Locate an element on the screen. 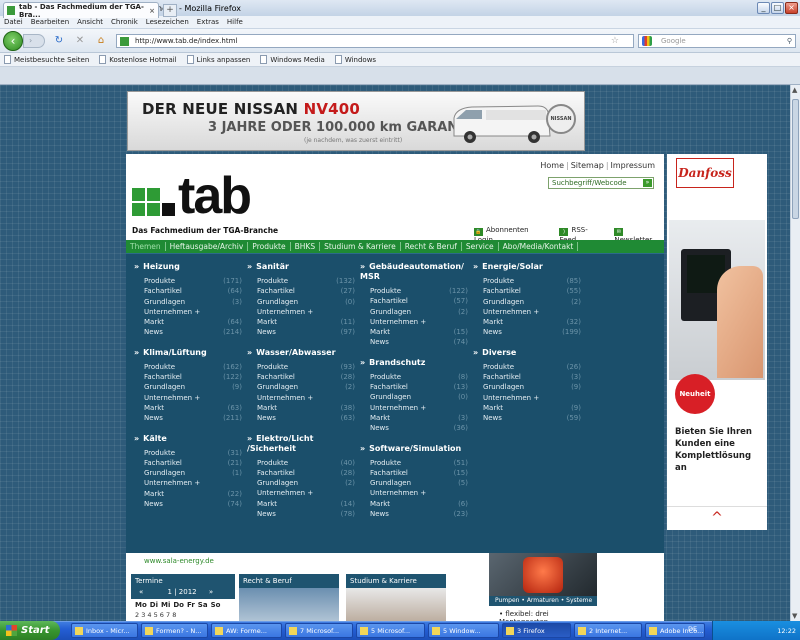 This screenshot has width=800, height=640. category-link: Grundlagen (2) is located at coordinates (532, 302).